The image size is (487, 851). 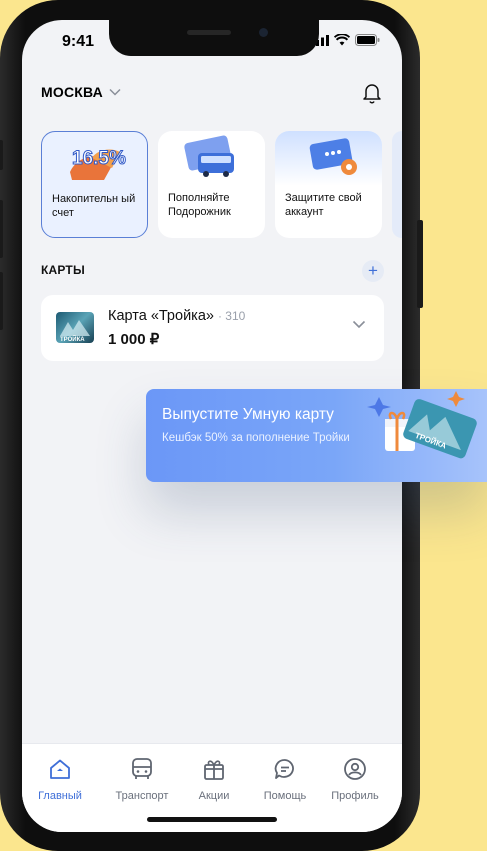 I want to click on bottom-tab-bar: Главный Транспорт Акции Помощь Профиль, so click(x=212, y=787).